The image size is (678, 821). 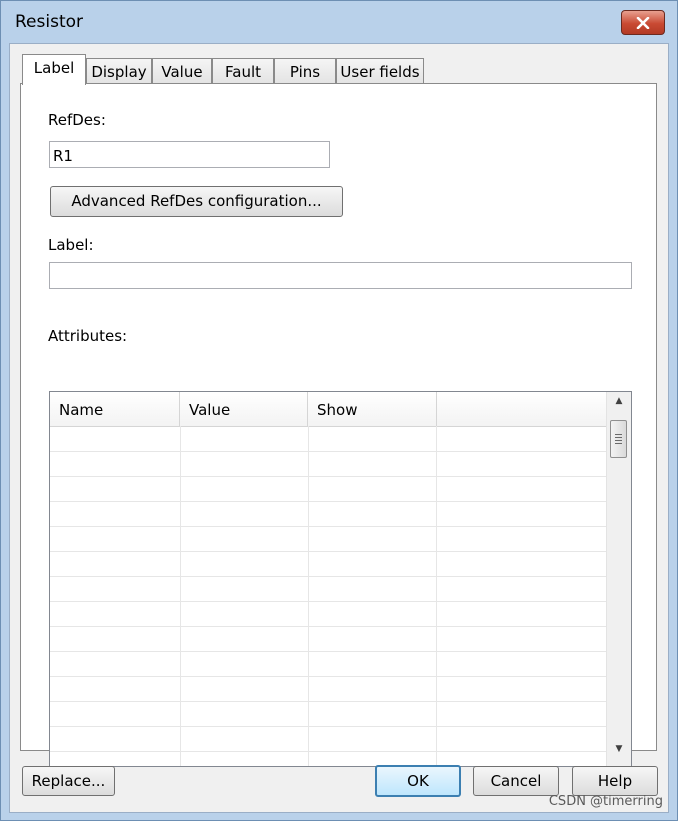 I want to click on tab-pins: Pins, so click(x=305, y=71).